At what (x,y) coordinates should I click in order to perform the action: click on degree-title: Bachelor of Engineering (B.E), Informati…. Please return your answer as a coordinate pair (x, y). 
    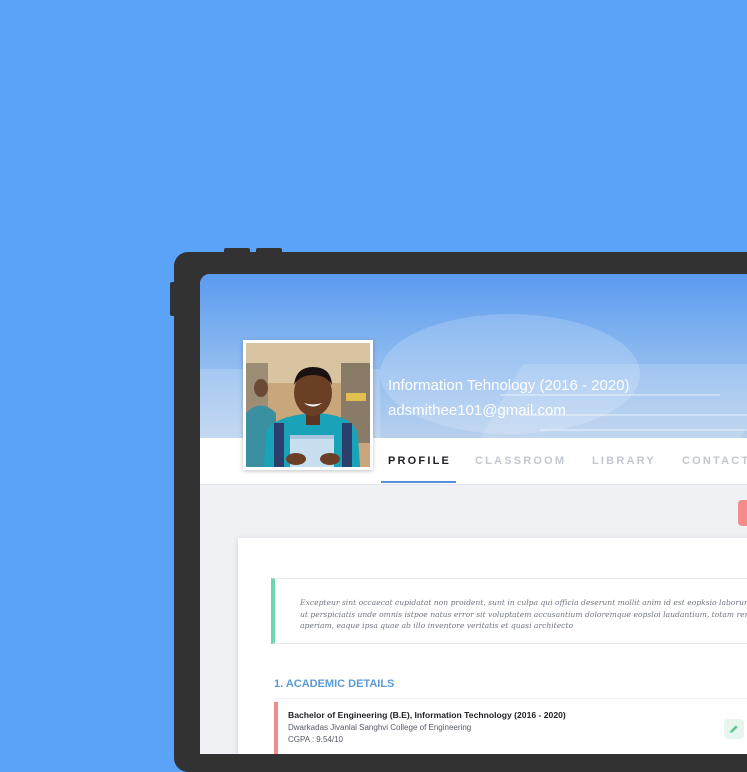
    Looking at the image, I should click on (427, 715).